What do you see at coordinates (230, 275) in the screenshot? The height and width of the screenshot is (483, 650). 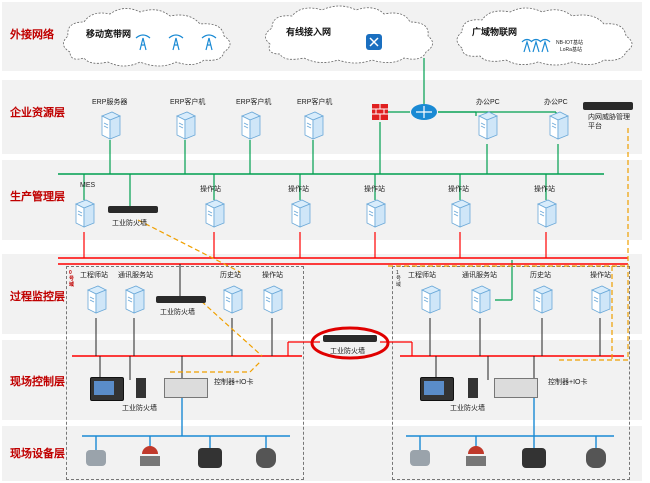 I see `label-z0-history: 历史站` at bounding box center [230, 275].